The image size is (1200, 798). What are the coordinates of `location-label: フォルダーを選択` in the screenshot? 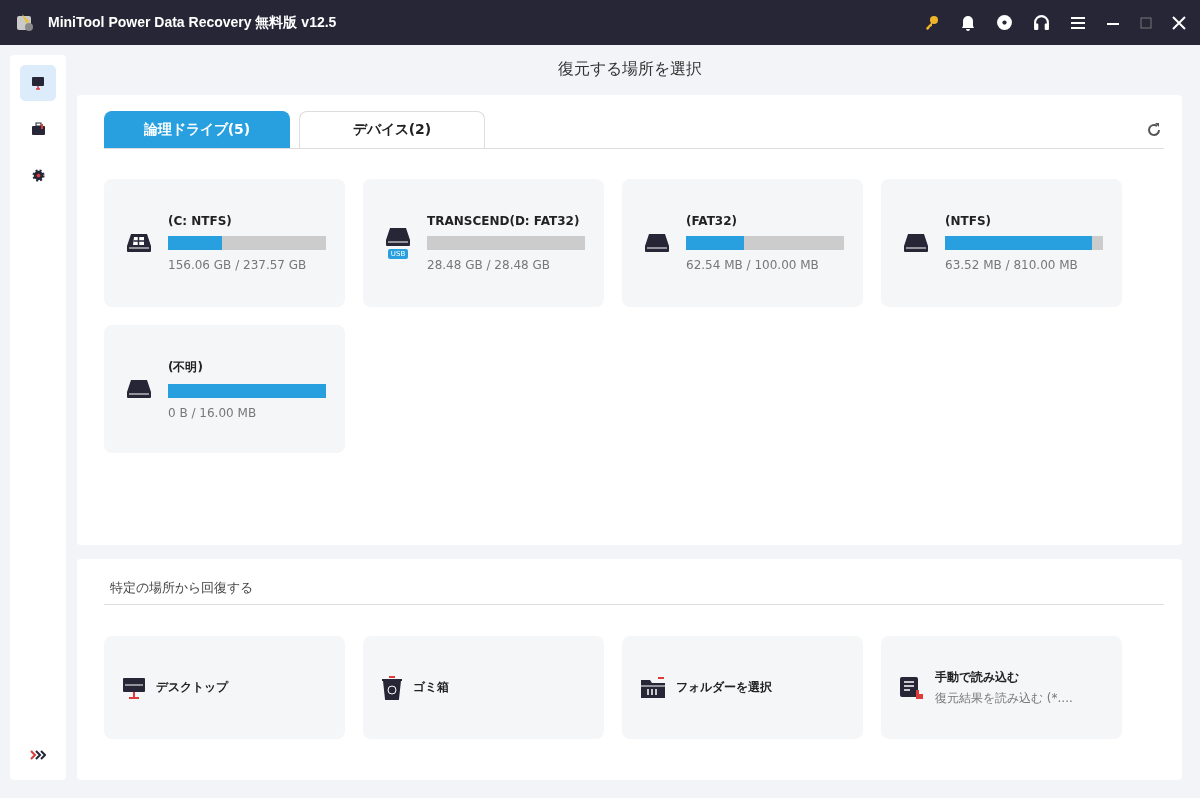 It's located at (724, 687).